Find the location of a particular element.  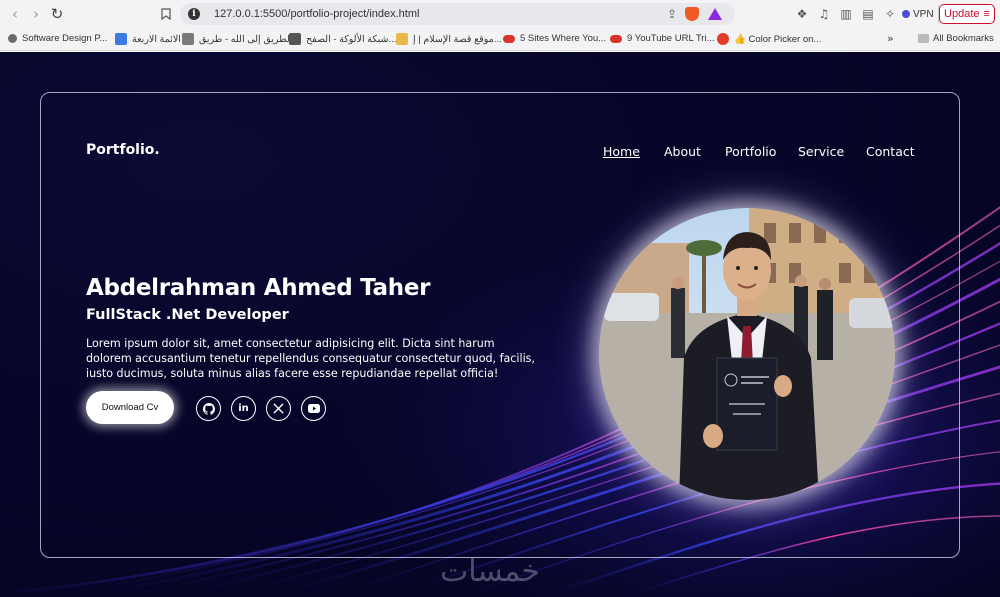

nav-about: About is located at coordinates (682, 151).